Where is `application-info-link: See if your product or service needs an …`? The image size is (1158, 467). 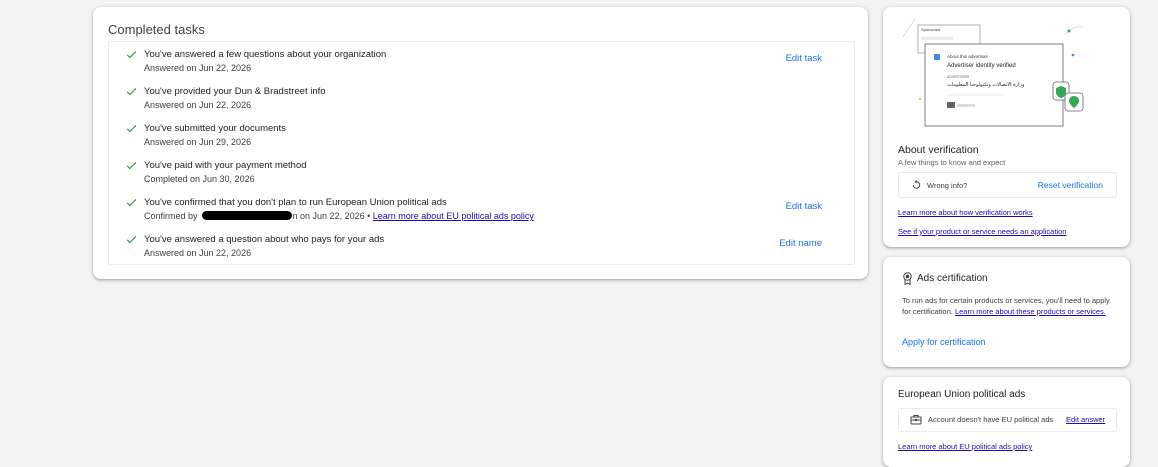 application-info-link: See if your product or service needs an … is located at coordinates (982, 231).